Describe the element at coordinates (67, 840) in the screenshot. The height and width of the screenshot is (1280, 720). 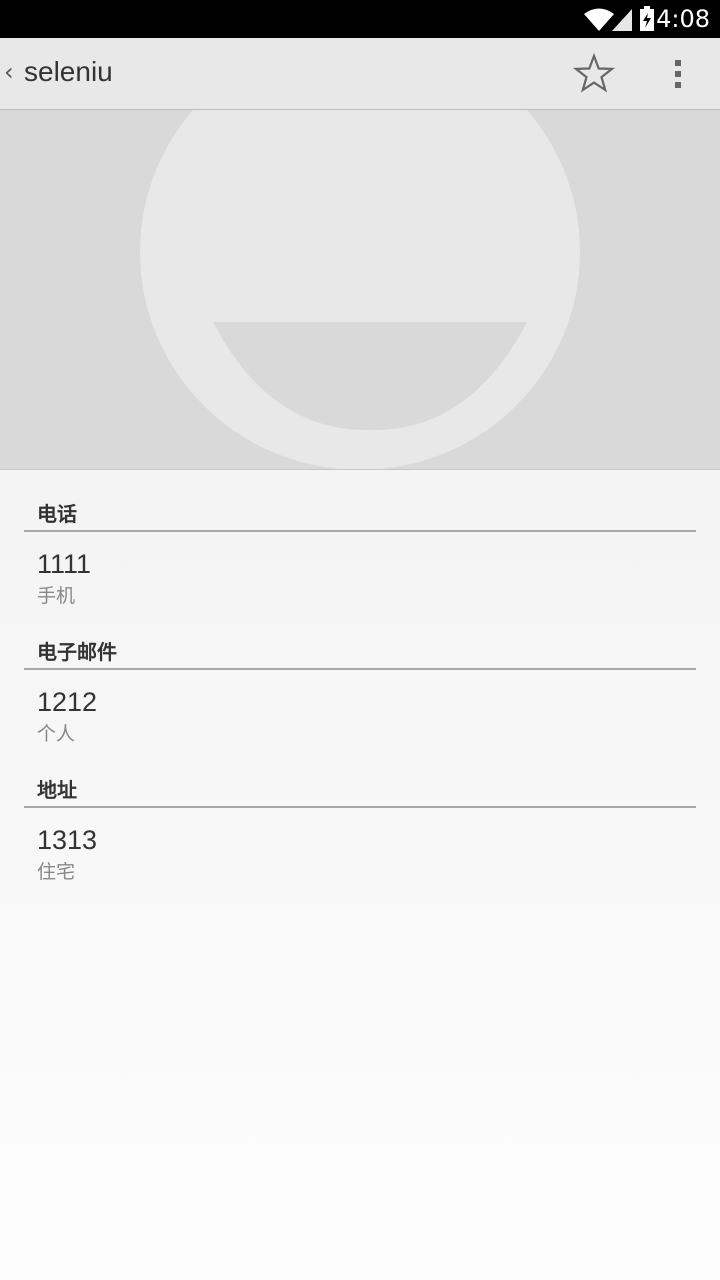
I see `address-value: 1313` at that location.